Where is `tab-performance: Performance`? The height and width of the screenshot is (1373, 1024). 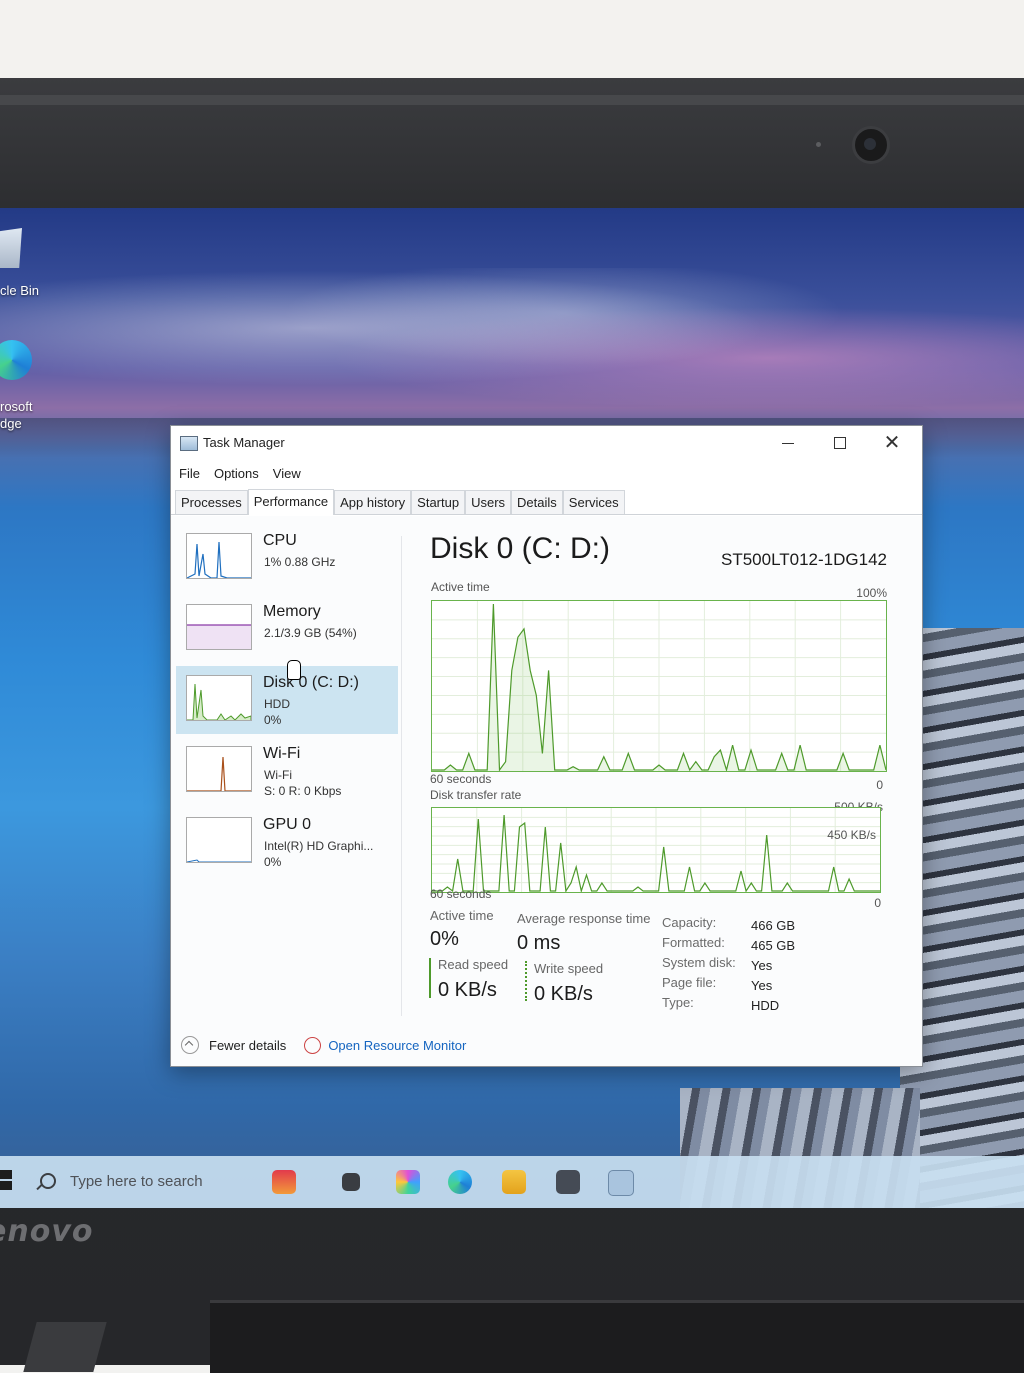
tab-performance: Performance is located at coordinates (291, 502).